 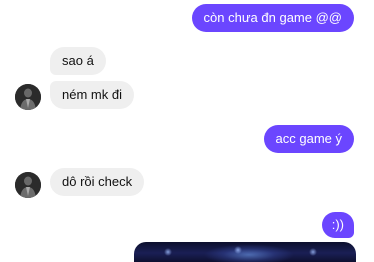 I want to click on outgoing-message-bubble: acc game ý, so click(x=308, y=139).